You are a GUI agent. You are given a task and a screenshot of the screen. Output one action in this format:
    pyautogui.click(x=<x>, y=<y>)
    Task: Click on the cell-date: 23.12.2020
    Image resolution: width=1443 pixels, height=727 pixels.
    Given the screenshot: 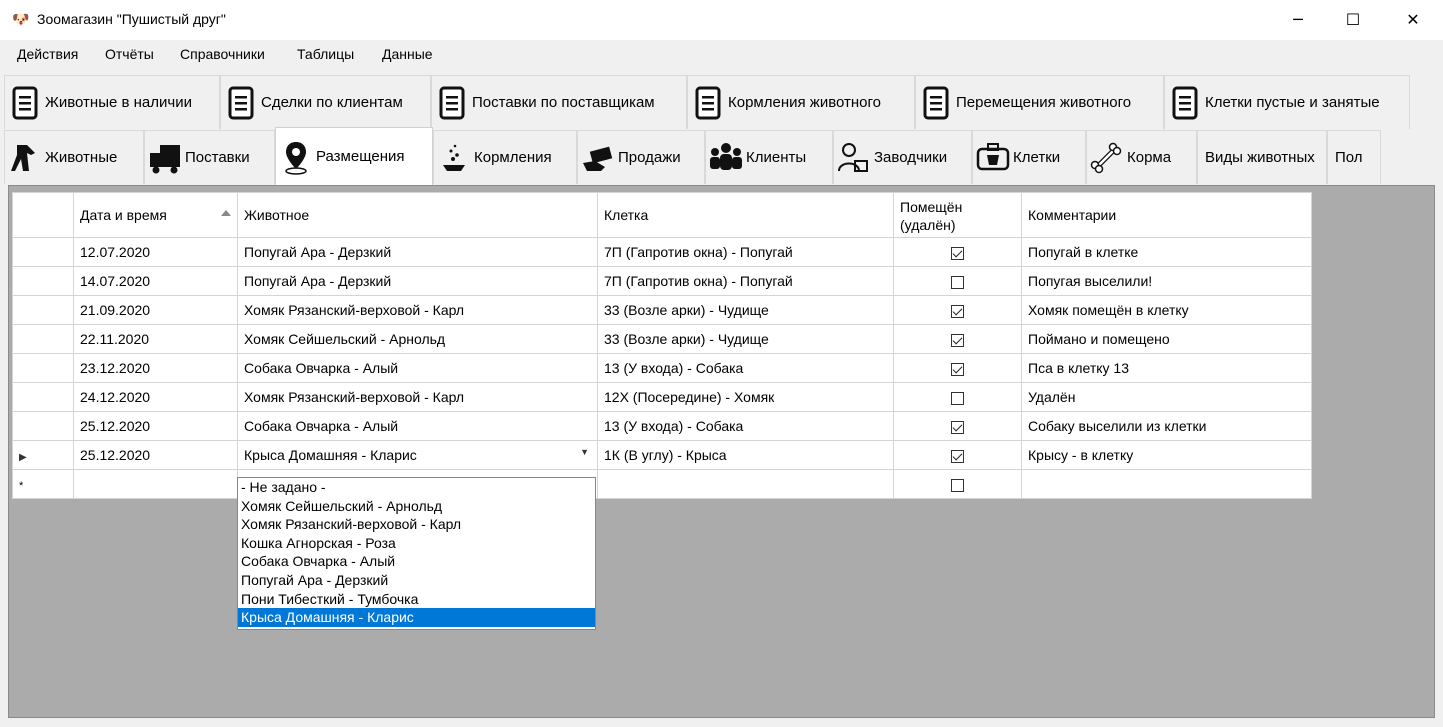 What is the action you would take?
    pyautogui.click(x=155, y=368)
    